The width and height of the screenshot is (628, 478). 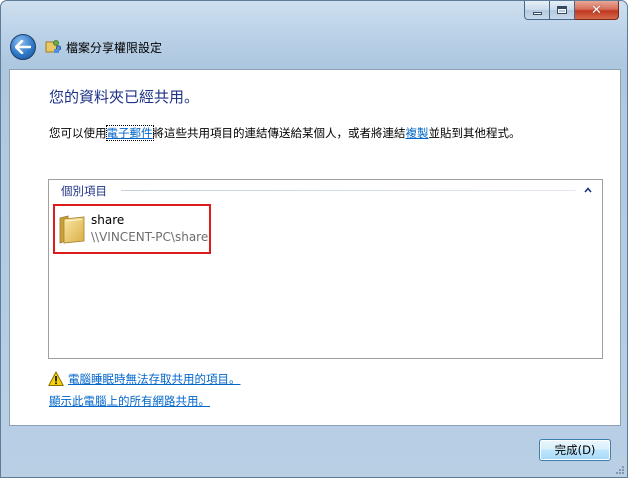 I want to click on copy-link: 複製, so click(x=417, y=133).